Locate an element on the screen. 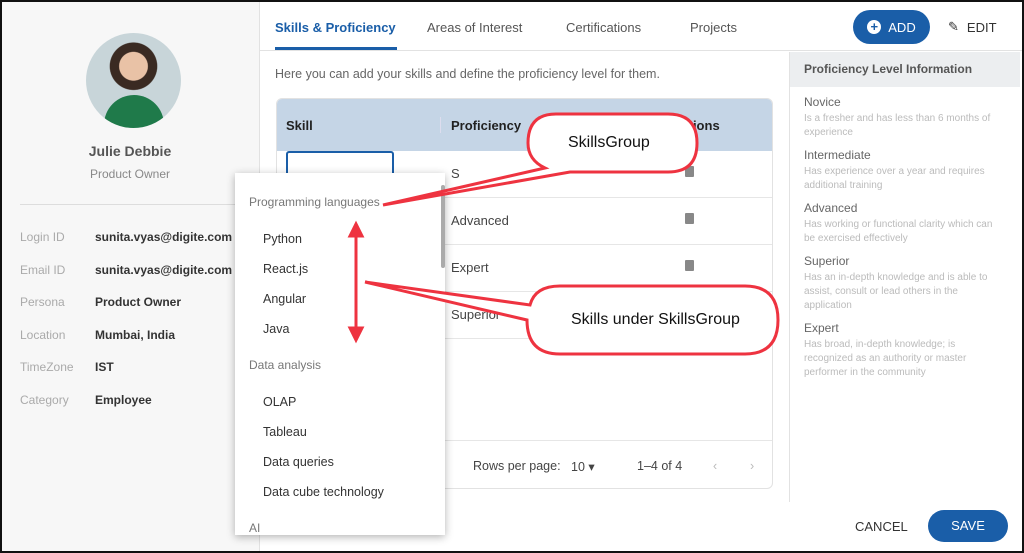 Image resolution: width=1024 pixels, height=553 pixels. callout-skillsgroup is located at coordinates (540, 159).